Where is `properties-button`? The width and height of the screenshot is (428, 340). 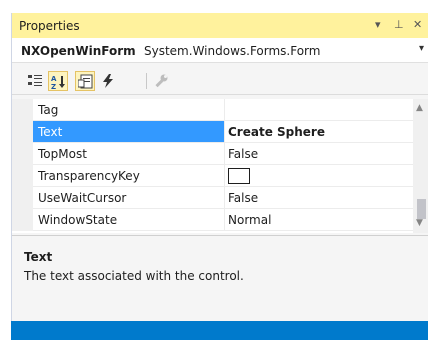
properties-button is located at coordinates (85, 81).